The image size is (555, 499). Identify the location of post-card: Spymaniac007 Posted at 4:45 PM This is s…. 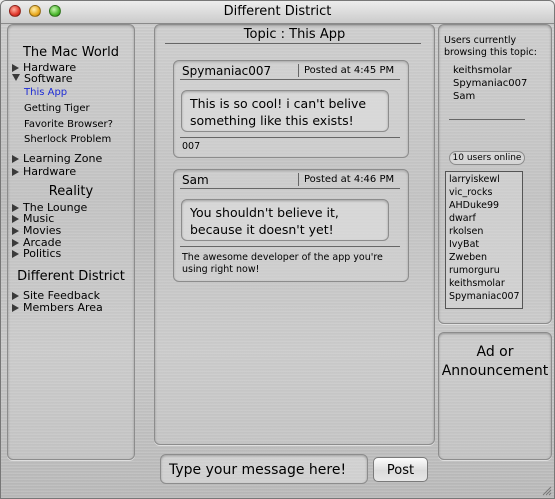
(291, 109).